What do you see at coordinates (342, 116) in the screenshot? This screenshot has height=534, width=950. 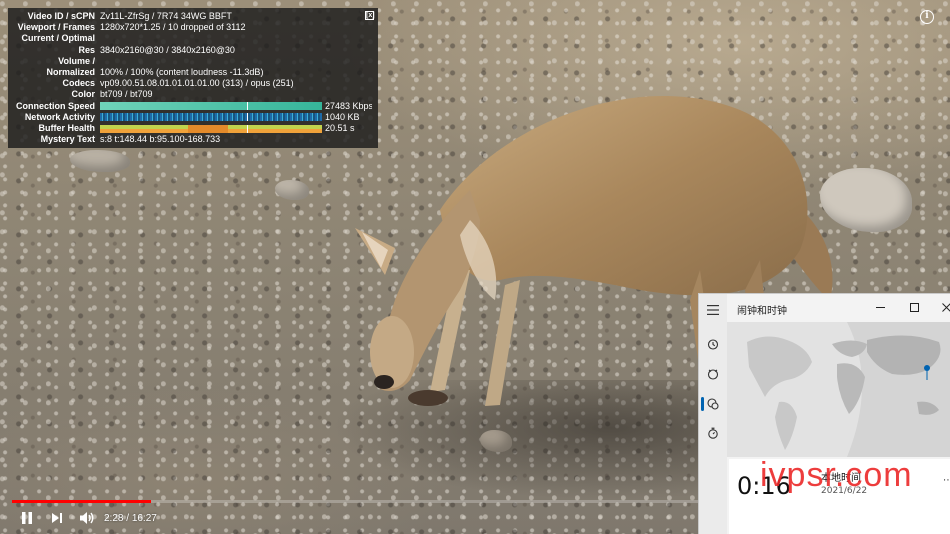 I see `network-activity-value: 1040 KB` at bounding box center [342, 116].